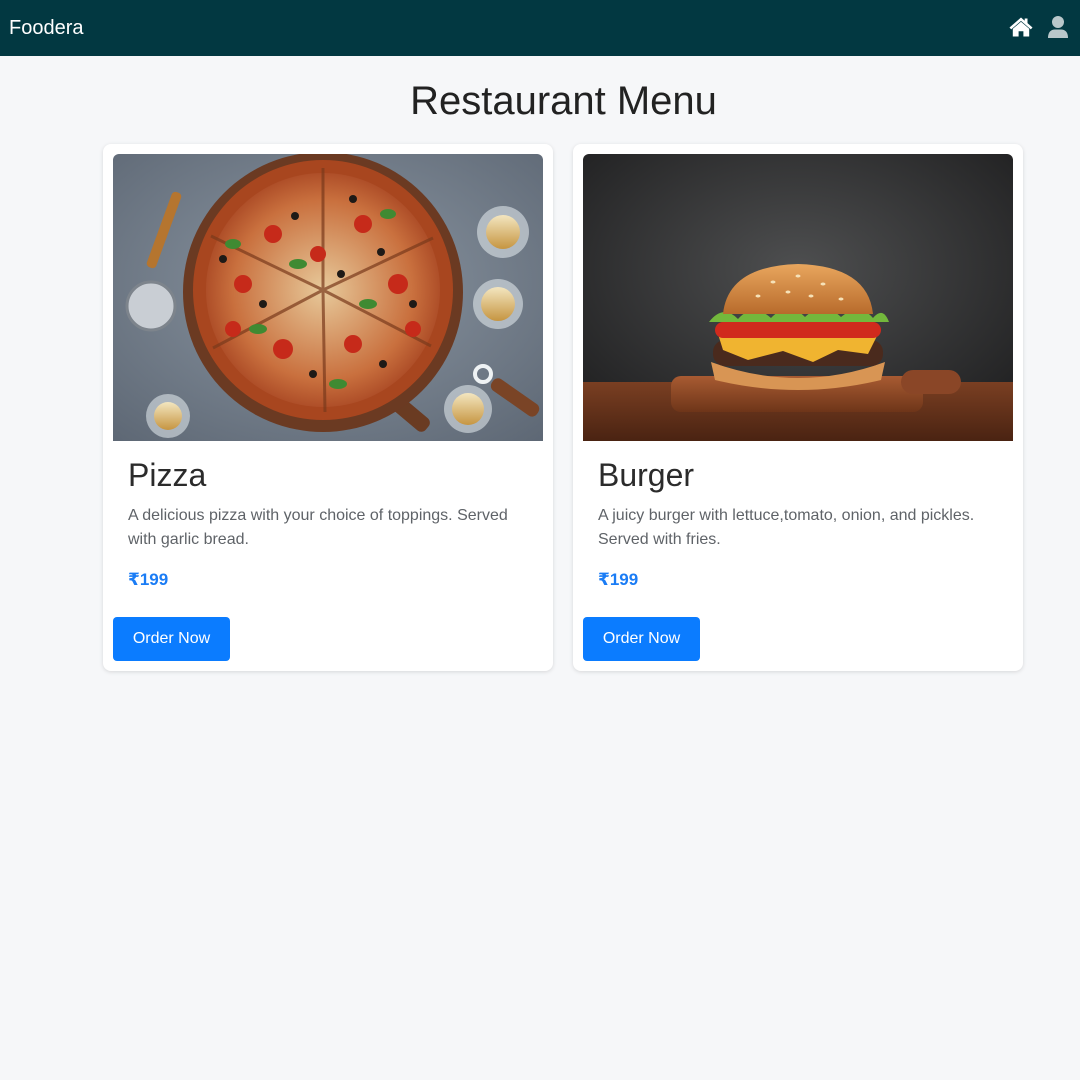 The height and width of the screenshot is (1080, 1080). What do you see at coordinates (167, 475) in the screenshot?
I see `menu-item-name: Pizza` at bounding box center [167, 475].